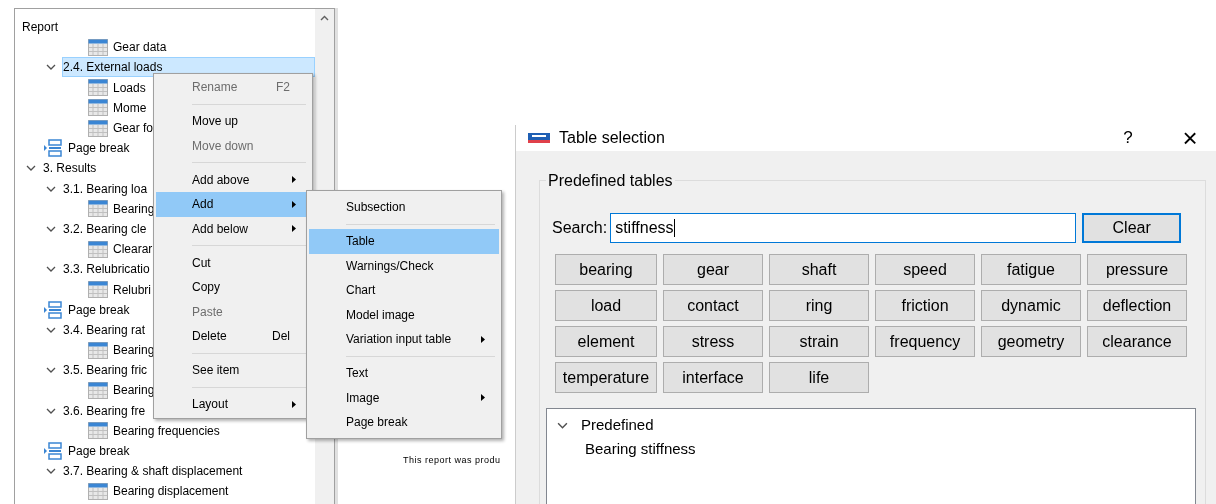 This screenshot has height=504, width=1216. What do you see at coordinates (925, 341) in the screenshot?
I see `tag-button: frequency` at bounding box center [925, 341].